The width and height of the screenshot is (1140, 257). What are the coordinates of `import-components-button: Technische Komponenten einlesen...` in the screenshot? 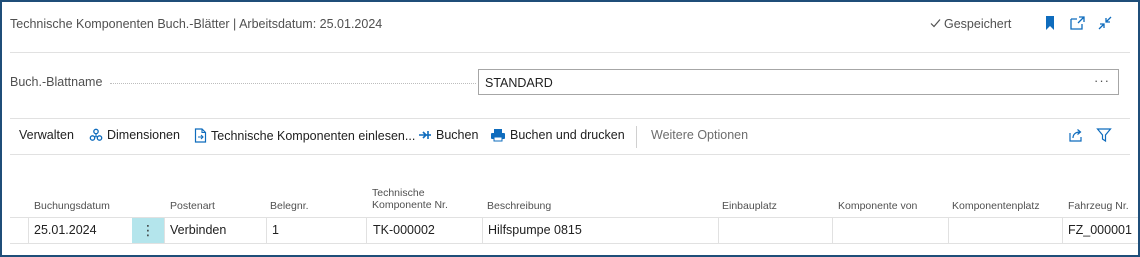 It's located at (304, 135).